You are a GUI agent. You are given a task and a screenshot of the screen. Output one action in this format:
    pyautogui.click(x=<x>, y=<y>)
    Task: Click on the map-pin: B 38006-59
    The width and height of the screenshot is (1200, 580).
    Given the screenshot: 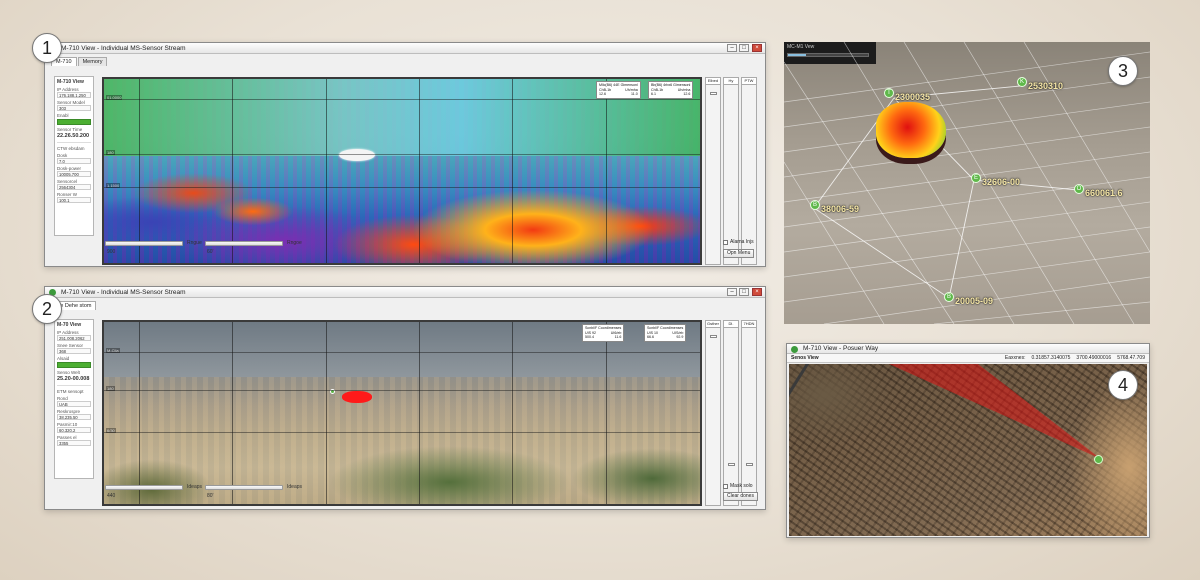 What is the action you would take?
    pyautogui.click(x=834, y=207)
    